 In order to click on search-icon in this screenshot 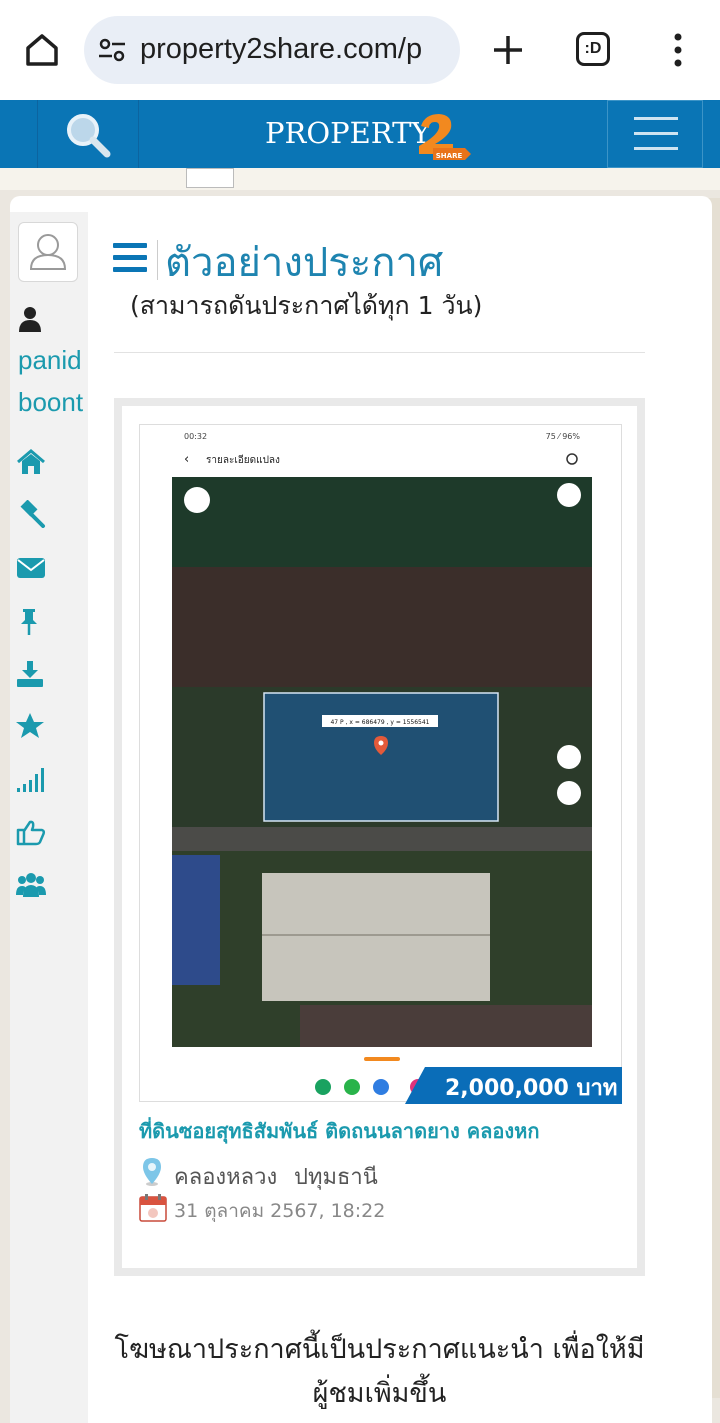, I will do `click(89, 136)`.